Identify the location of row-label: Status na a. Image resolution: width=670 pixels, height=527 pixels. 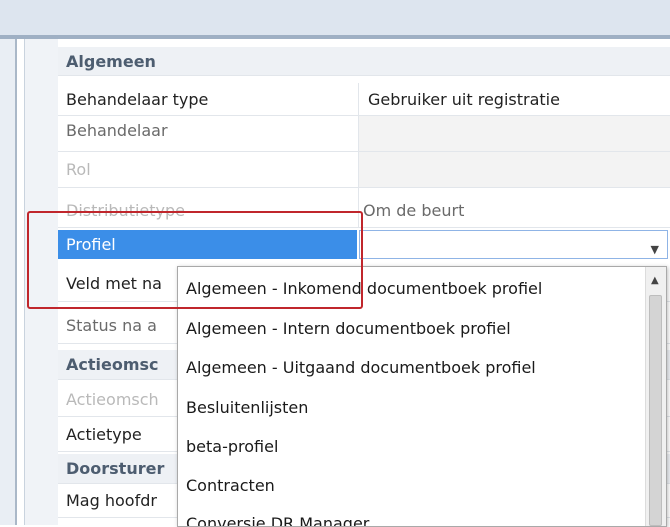
(111, 325).